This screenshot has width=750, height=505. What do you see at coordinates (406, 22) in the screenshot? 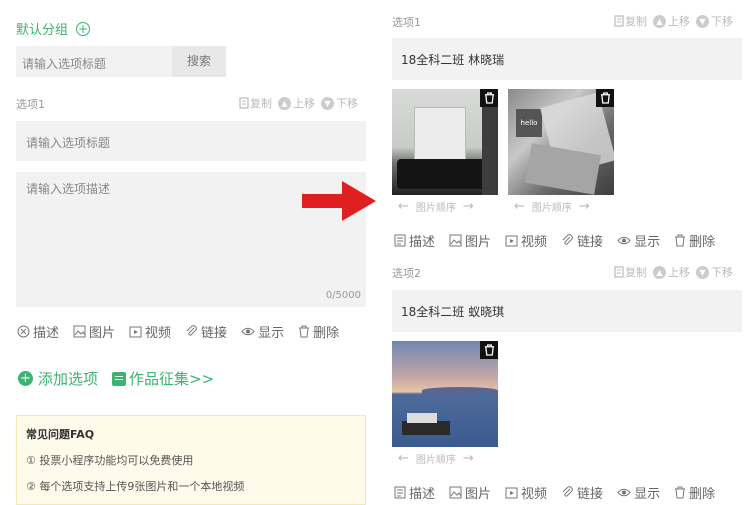
I see `right-option-label: 选项1` at bounding box center [406, 22].